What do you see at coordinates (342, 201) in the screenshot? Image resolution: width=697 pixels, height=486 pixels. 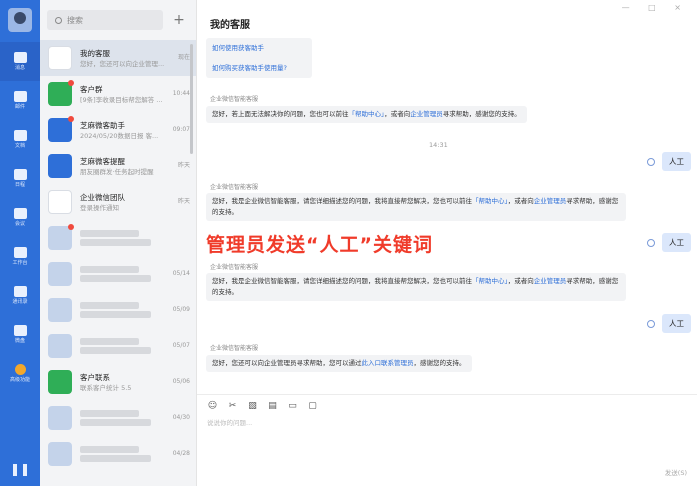 I see `message-text: 您好，我是企业微信智能客服，请您详细描述您的问题，我将直接帮您解决，您也可以前往` at bounding box center [342, 201].